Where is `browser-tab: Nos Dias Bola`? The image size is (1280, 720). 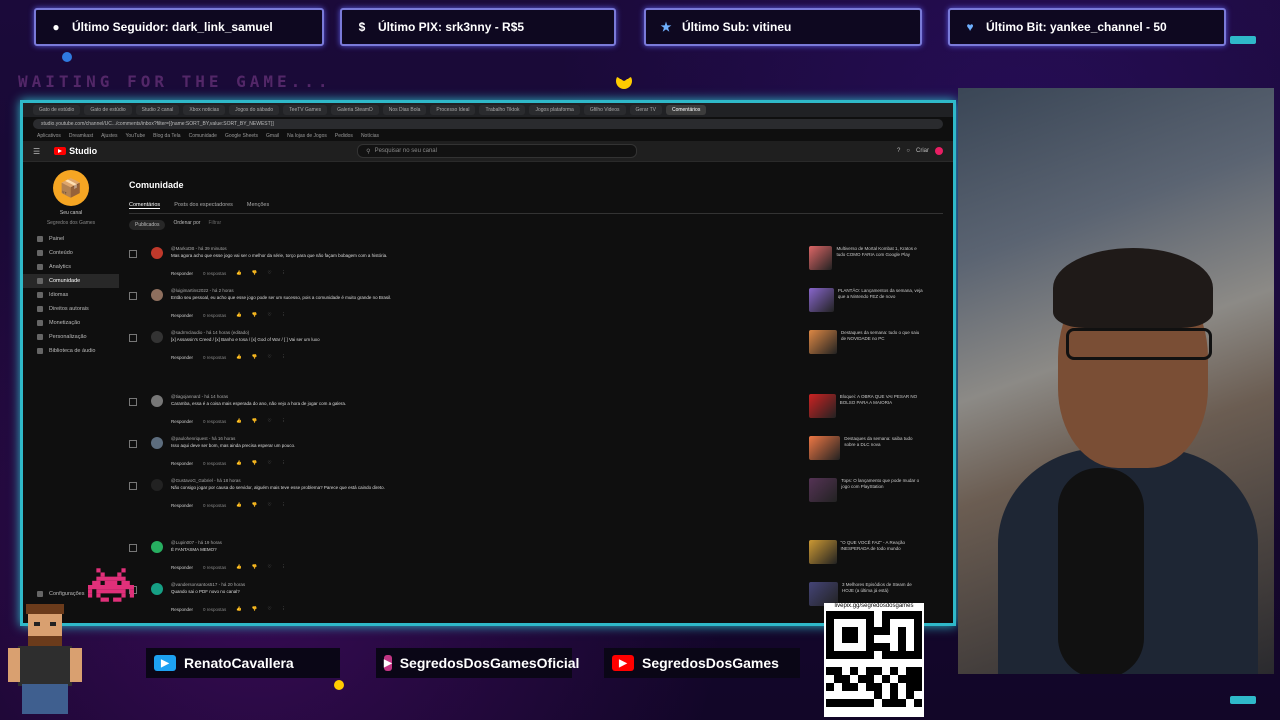 browser-tab: Nos Dias Bola is located at coordinates (404, 110).